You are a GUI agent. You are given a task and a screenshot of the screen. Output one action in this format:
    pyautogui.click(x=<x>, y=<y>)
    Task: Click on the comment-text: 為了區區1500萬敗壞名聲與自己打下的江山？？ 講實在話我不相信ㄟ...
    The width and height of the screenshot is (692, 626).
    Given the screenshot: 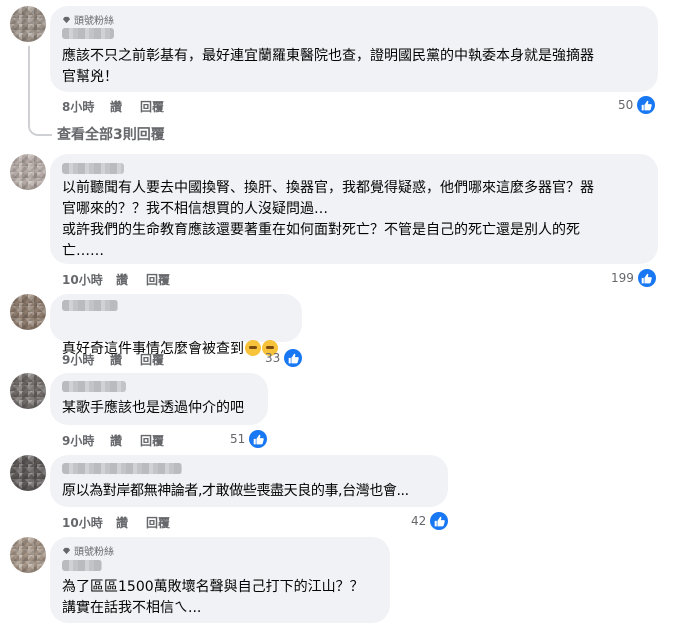 What is the action you would take?
    pyautogui.click(x=213, y=597)
    